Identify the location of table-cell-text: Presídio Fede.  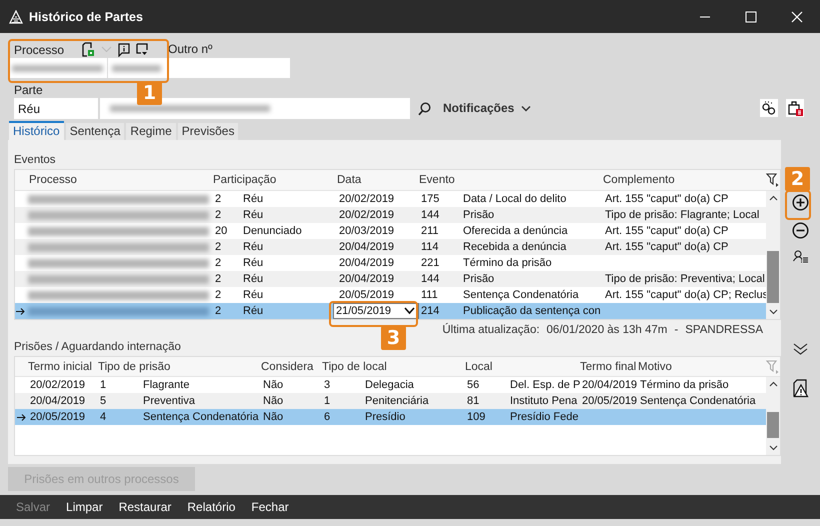
(544, 417).